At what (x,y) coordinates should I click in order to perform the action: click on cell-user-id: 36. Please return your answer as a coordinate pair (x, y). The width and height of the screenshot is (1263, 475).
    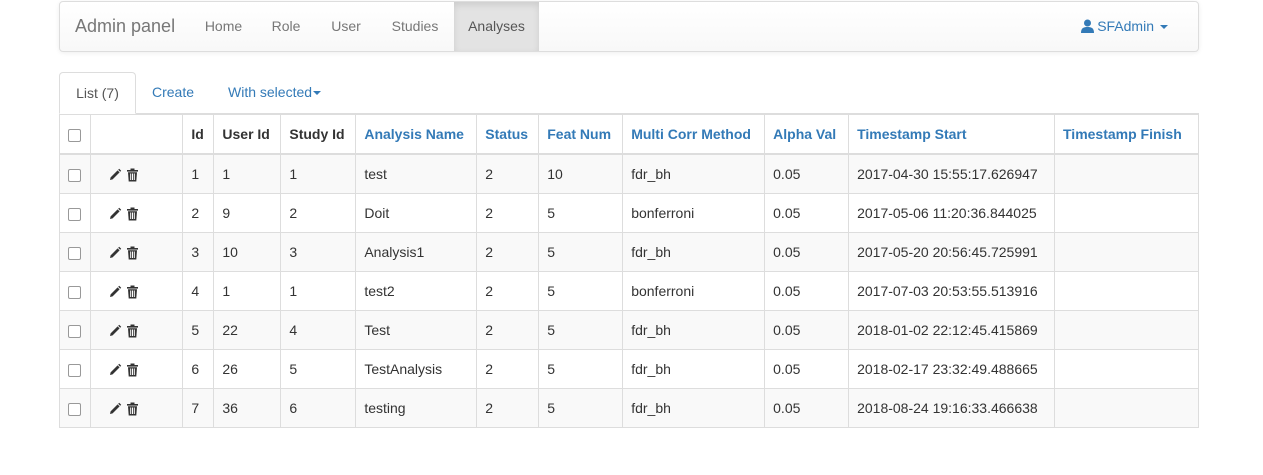
    Looking at the image, I should click on (247, 408).